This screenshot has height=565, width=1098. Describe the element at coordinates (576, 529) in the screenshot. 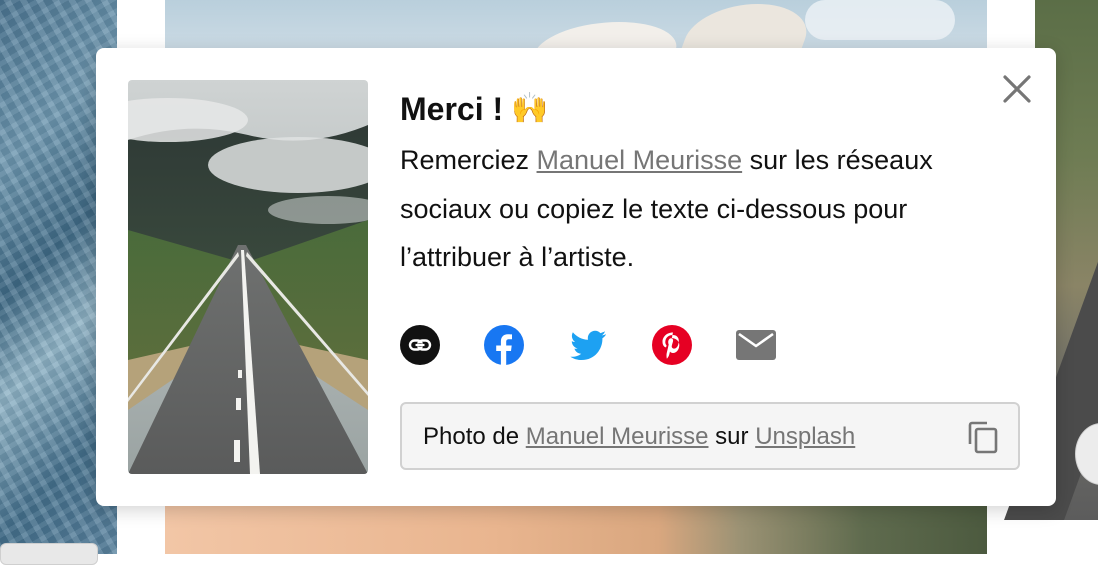

I see `background-photo-bottom` at that location.